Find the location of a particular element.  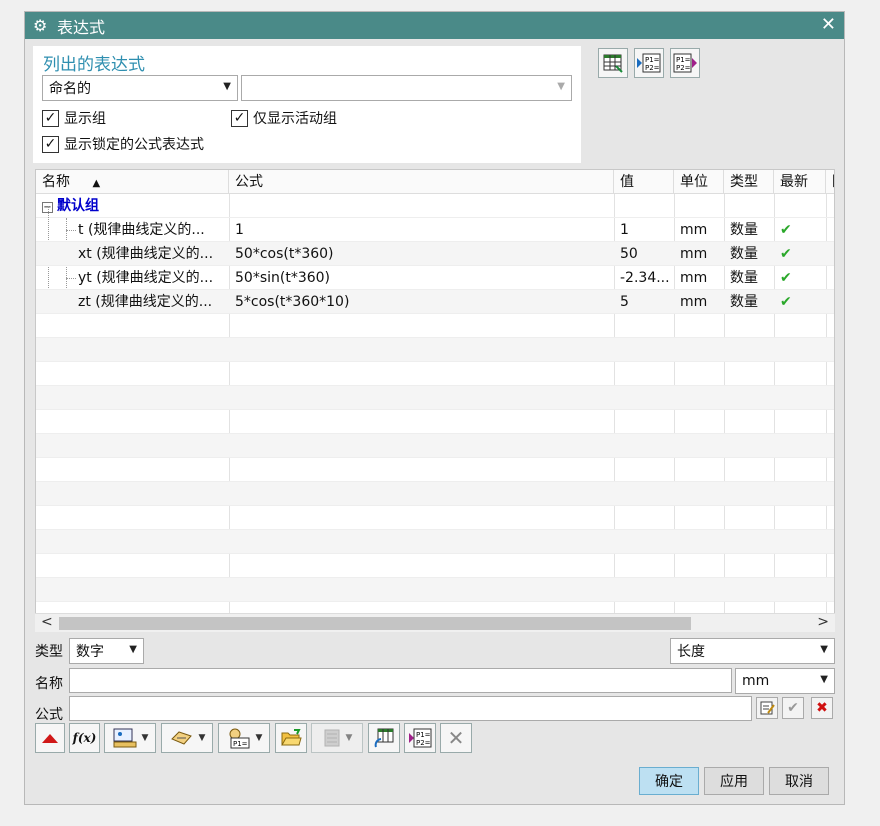

import-expressions-icon: P1= P2= is located at coordinates (649, 63).